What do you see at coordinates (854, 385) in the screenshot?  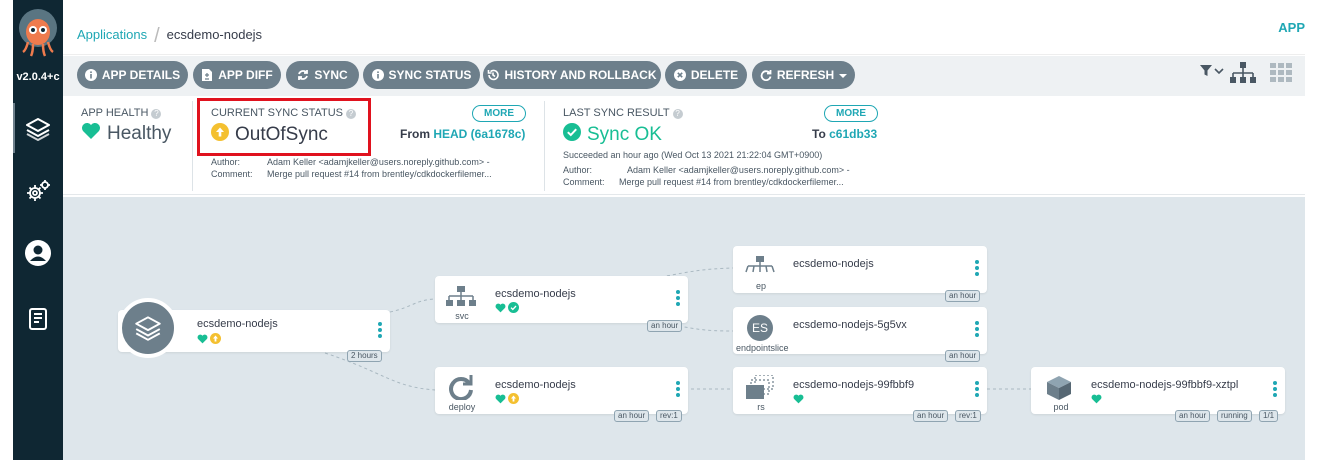 I see `node-name: ecsdemo-nodejs-99fbbf9` at bounding box center [854, 385].